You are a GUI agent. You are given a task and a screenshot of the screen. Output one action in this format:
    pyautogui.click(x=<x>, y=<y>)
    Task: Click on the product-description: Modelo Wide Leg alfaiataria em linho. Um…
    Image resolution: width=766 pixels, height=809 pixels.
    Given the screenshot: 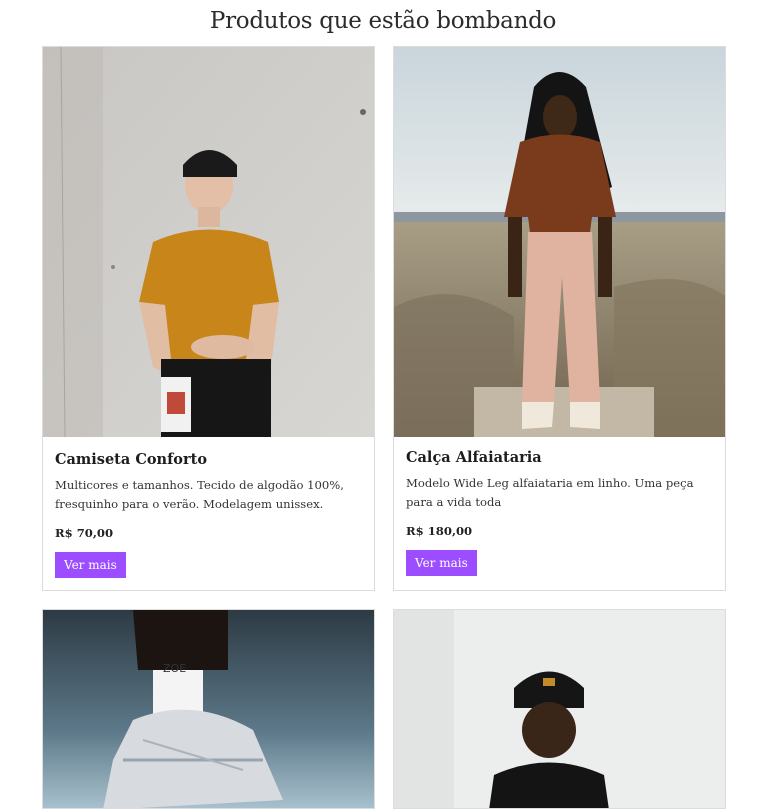 What is the action you would take?
    pyautogui.click(x=550, y=492)
    